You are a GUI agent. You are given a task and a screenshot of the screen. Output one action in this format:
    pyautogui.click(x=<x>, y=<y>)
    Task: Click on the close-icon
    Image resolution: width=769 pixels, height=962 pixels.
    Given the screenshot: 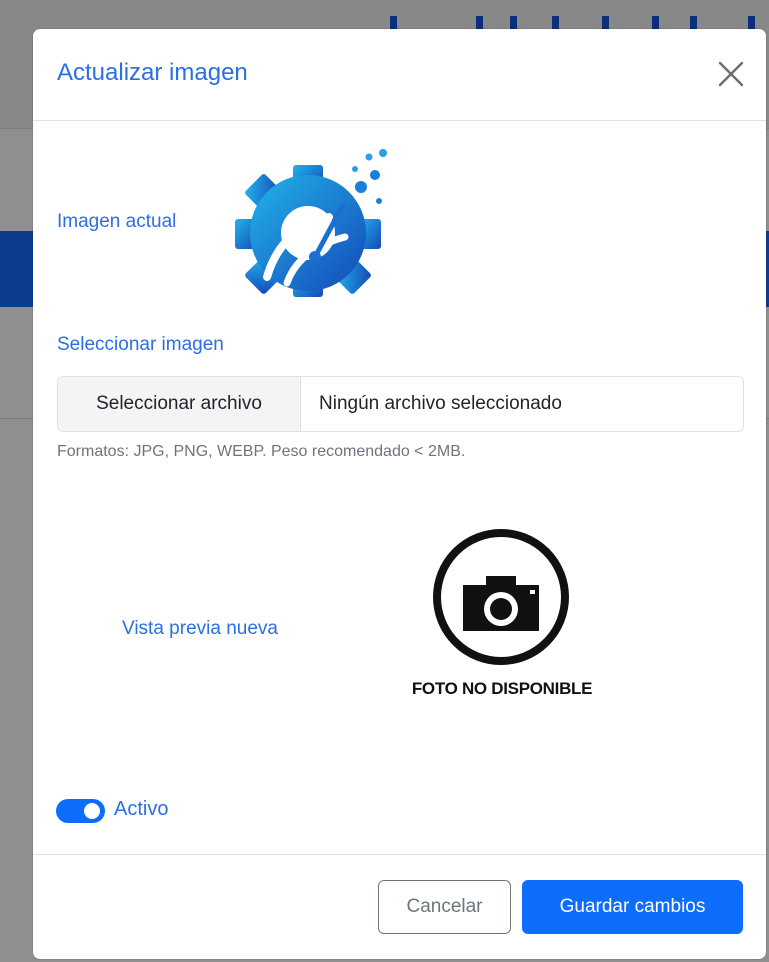 What is the action you would take?
    pyautogui.click(x=731, y=74)
    